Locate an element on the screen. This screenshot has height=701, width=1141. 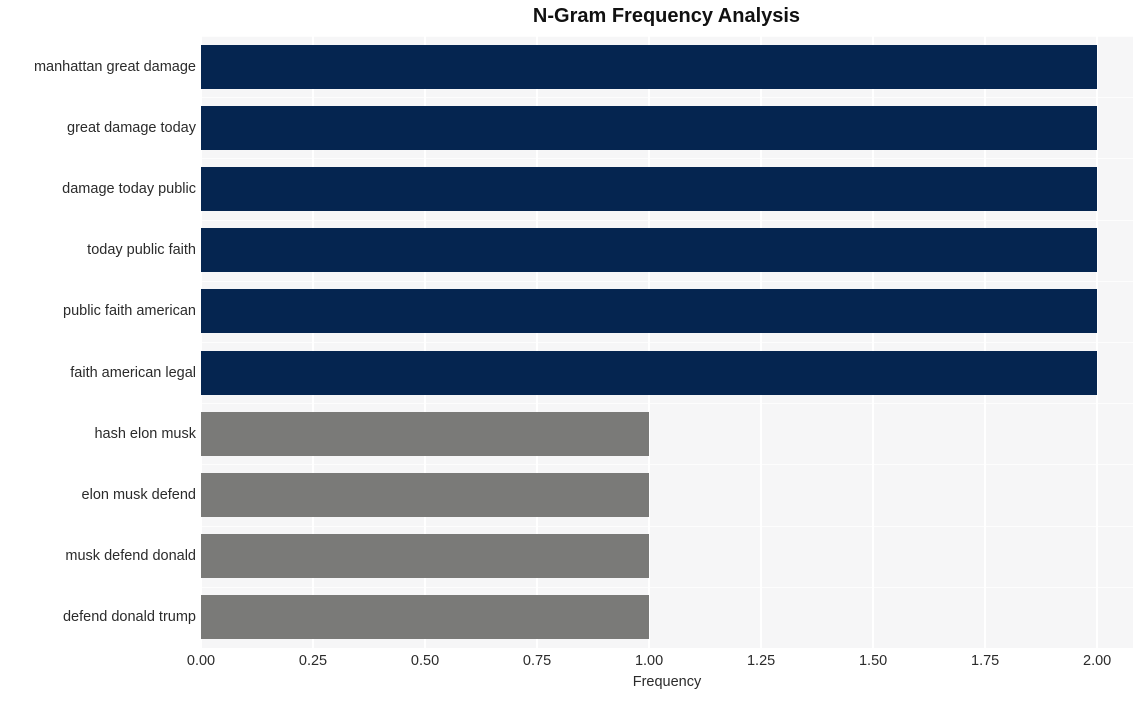
x-tick-label: 2.00 is located at coordinates (1097, 661).